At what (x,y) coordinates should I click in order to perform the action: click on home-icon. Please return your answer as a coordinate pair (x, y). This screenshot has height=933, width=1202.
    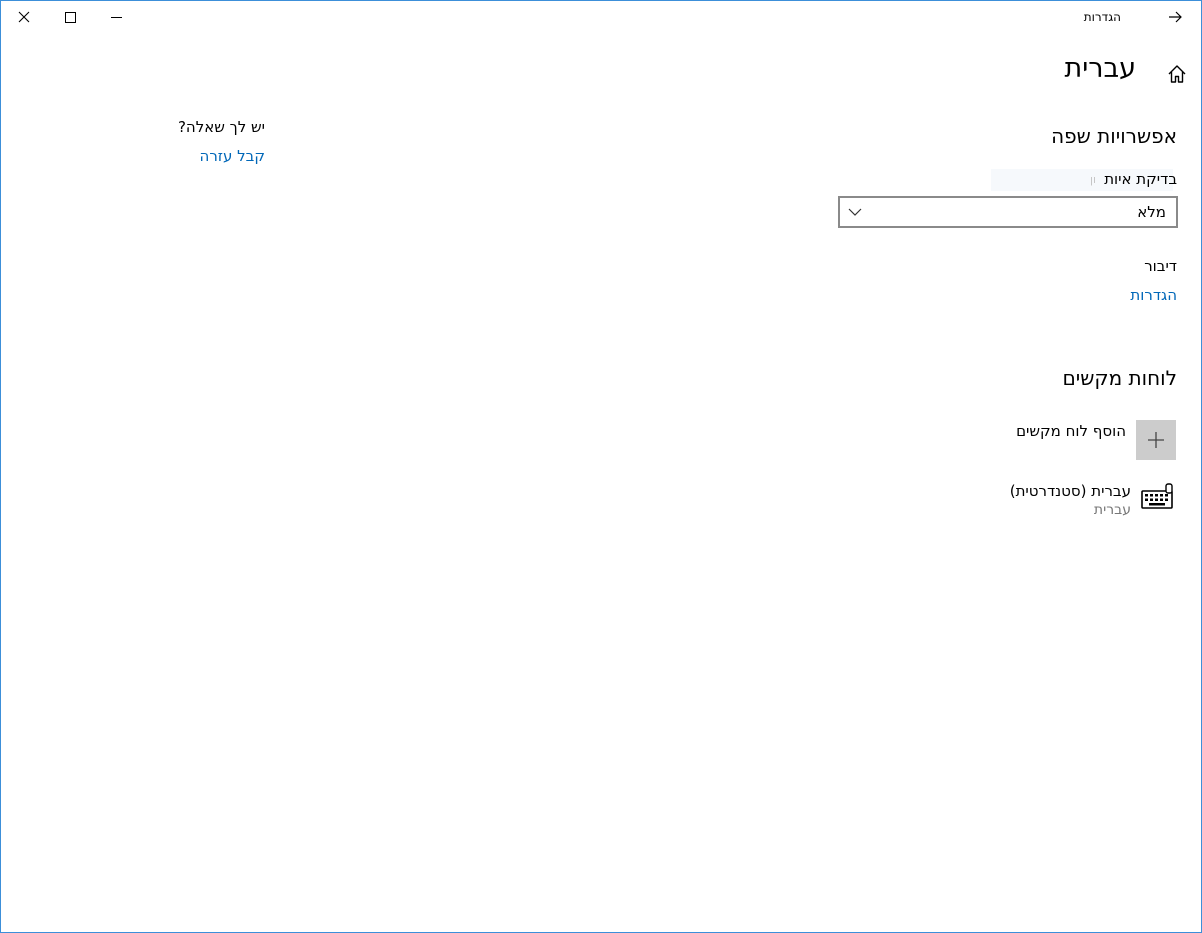
    Looking at the image, I should click on (1177, 74).